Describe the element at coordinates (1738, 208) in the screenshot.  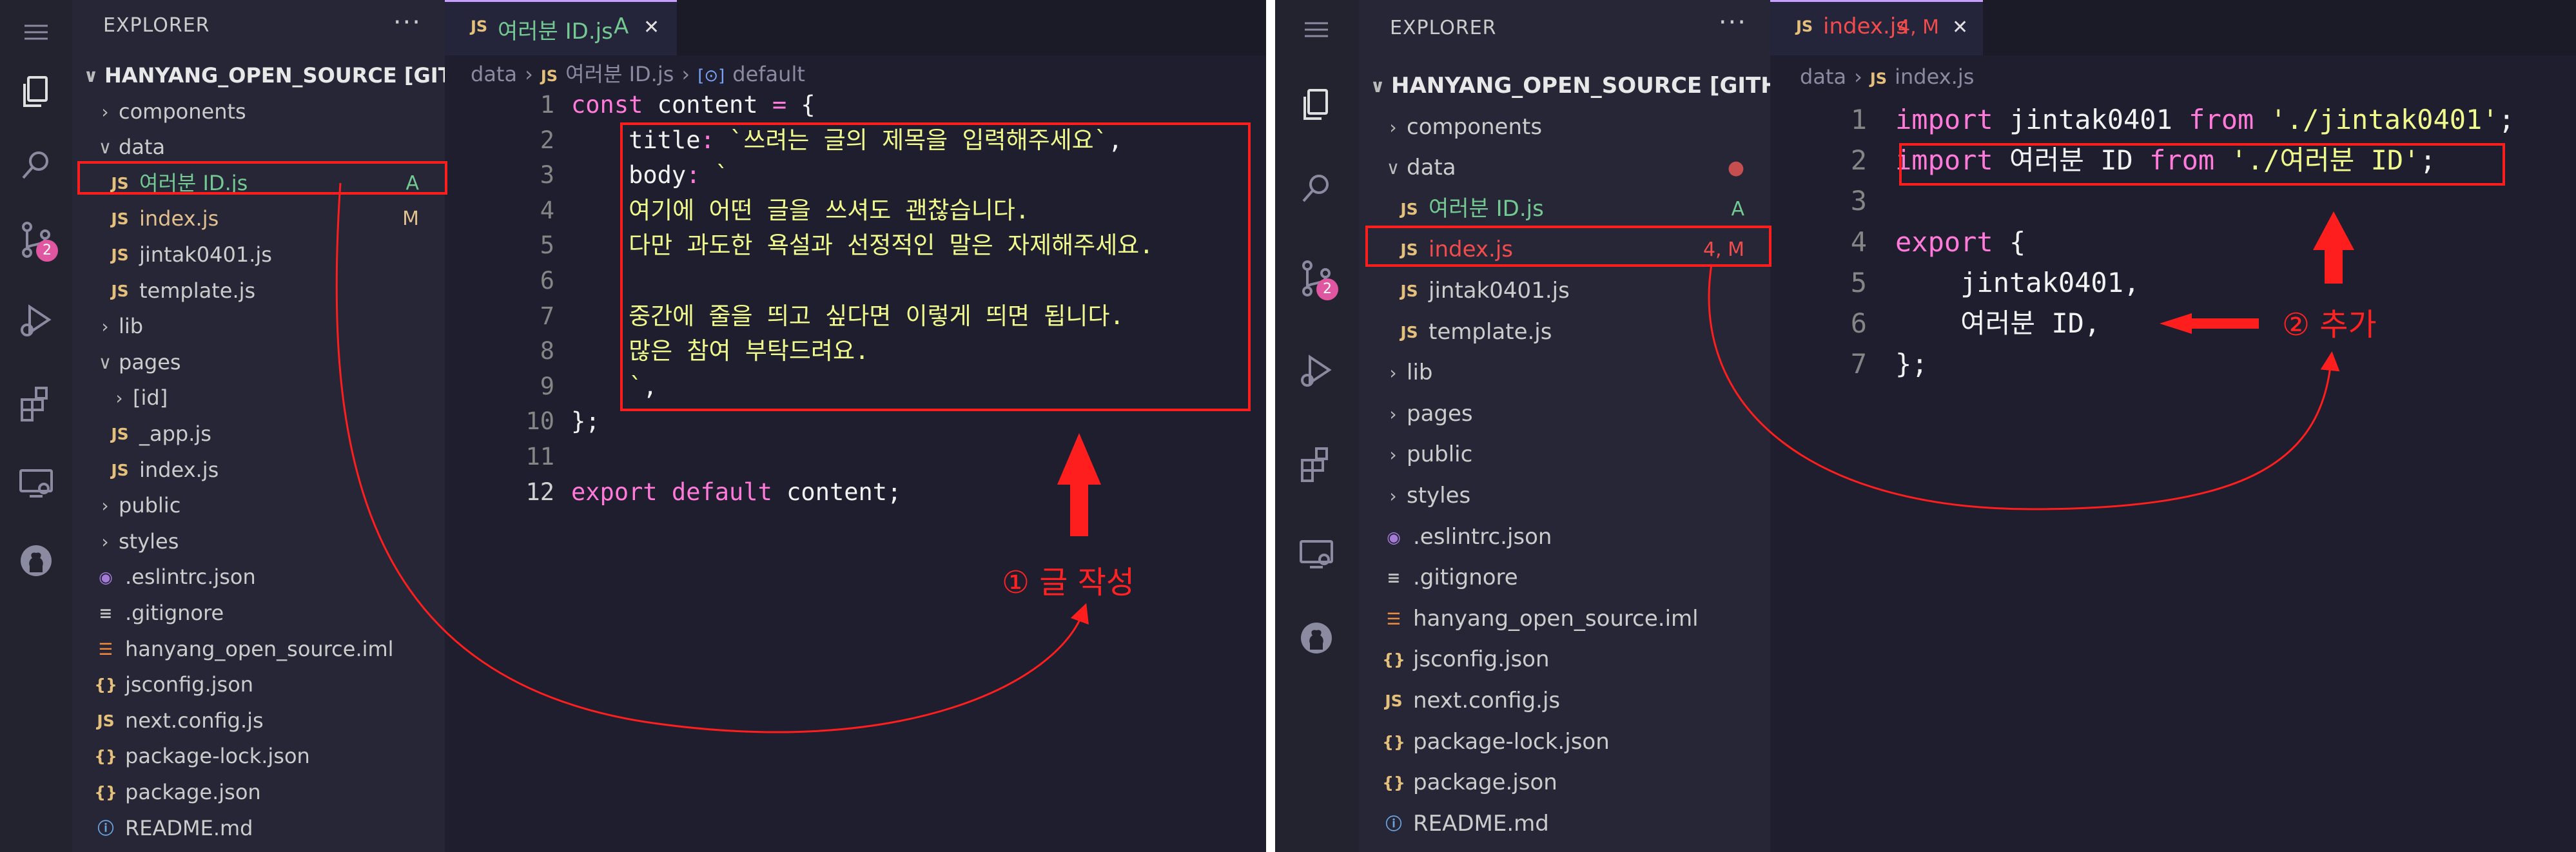
I see `git-status-badge: A` at that location.